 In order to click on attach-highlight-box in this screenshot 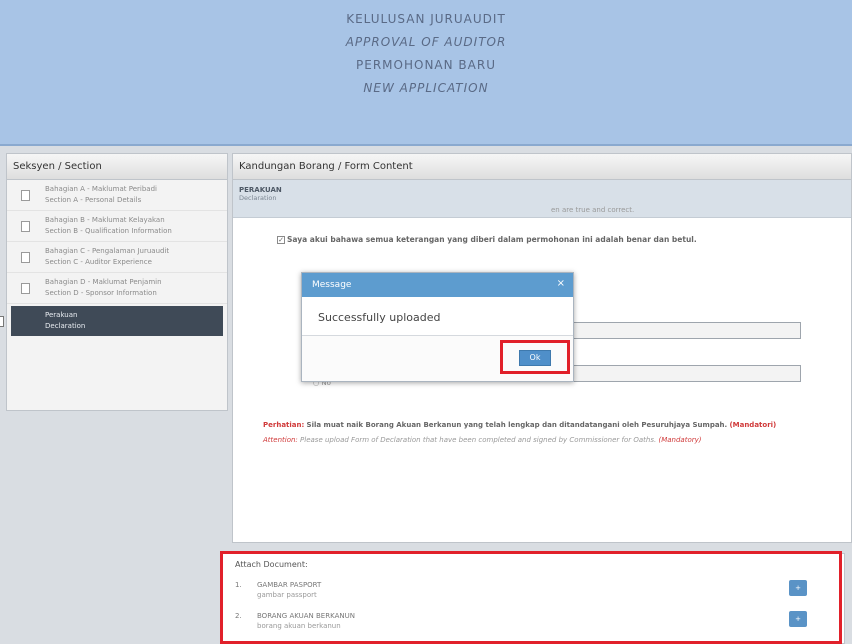, I will do `click(531, 597)`.